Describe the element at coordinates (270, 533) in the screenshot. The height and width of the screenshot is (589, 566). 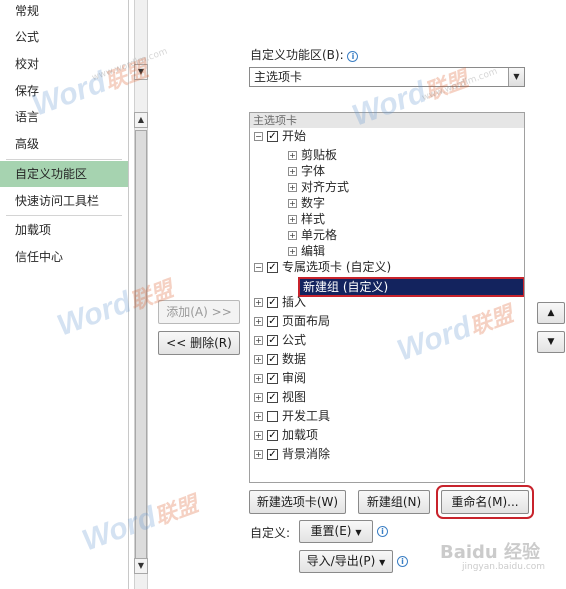
I see `customizations-label: 自定义:` at that location.